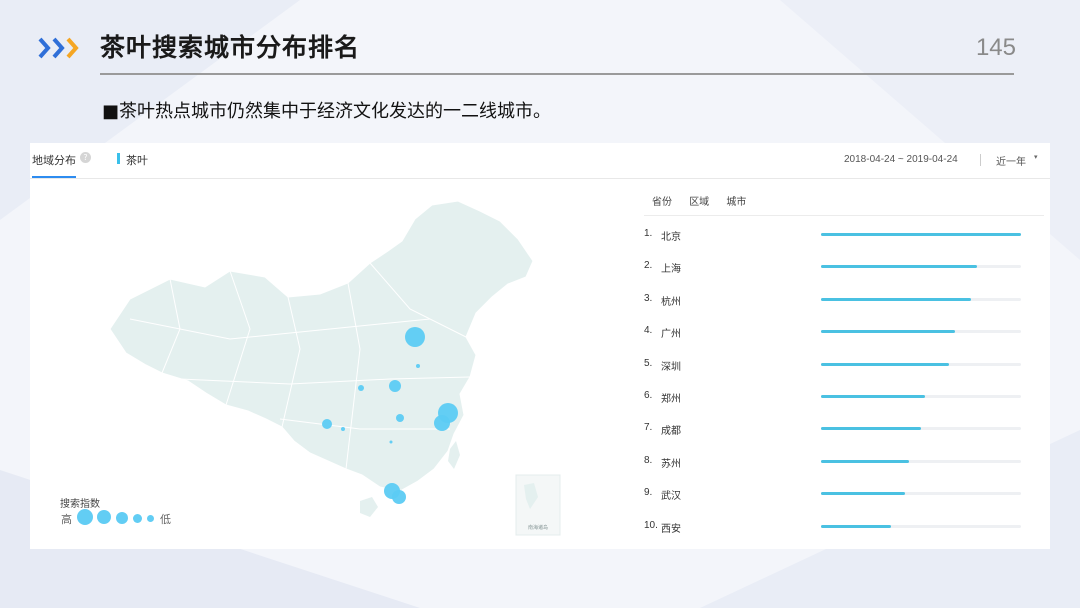 The image size is (1080, 608). Describe the element at coordinates (844, 368) in the screenshot. I see `ranking-row: 5. 深圳` at that location.